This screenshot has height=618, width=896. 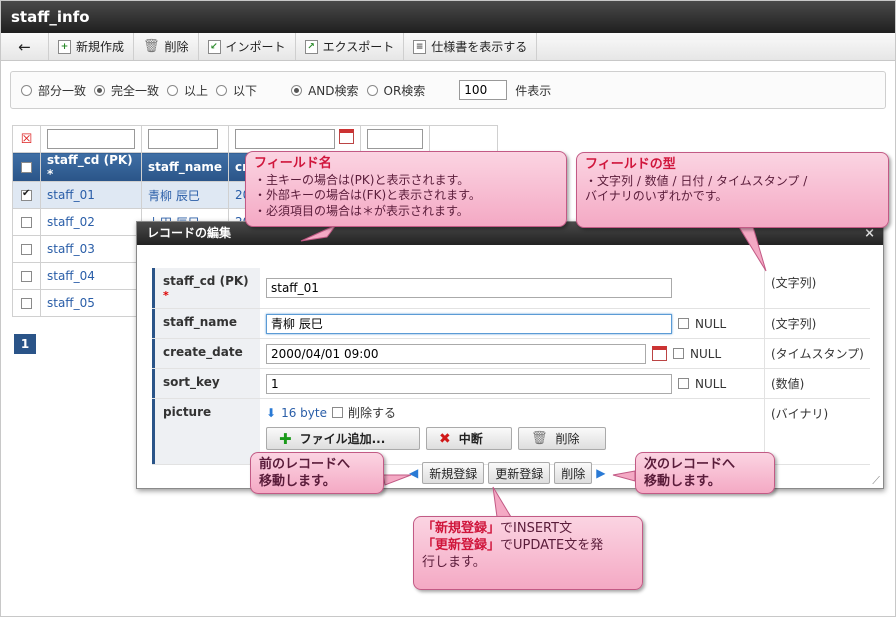 I want to click on select-all-checkbox, so click(x=26, y=167).